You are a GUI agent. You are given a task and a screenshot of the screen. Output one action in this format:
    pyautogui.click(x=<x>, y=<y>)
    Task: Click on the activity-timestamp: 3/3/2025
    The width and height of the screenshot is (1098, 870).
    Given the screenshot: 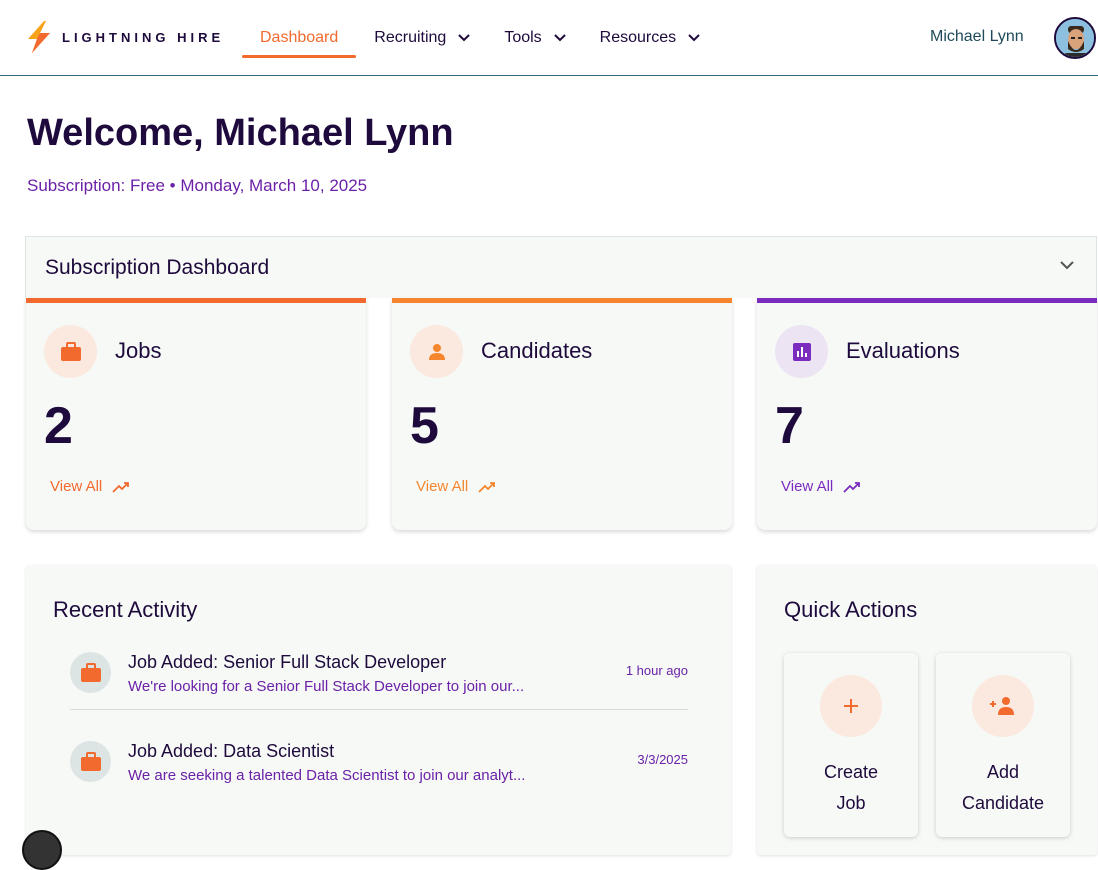 What is the action you would take?
    pyautogui.click(x=662, y=759)
    